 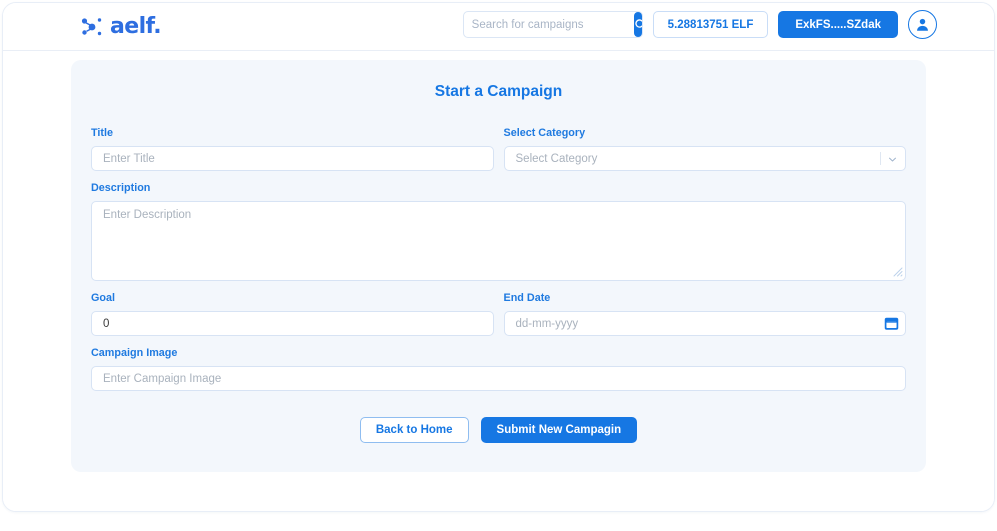 I want to click on field-goal: Goal, so click(x=292, y=314).